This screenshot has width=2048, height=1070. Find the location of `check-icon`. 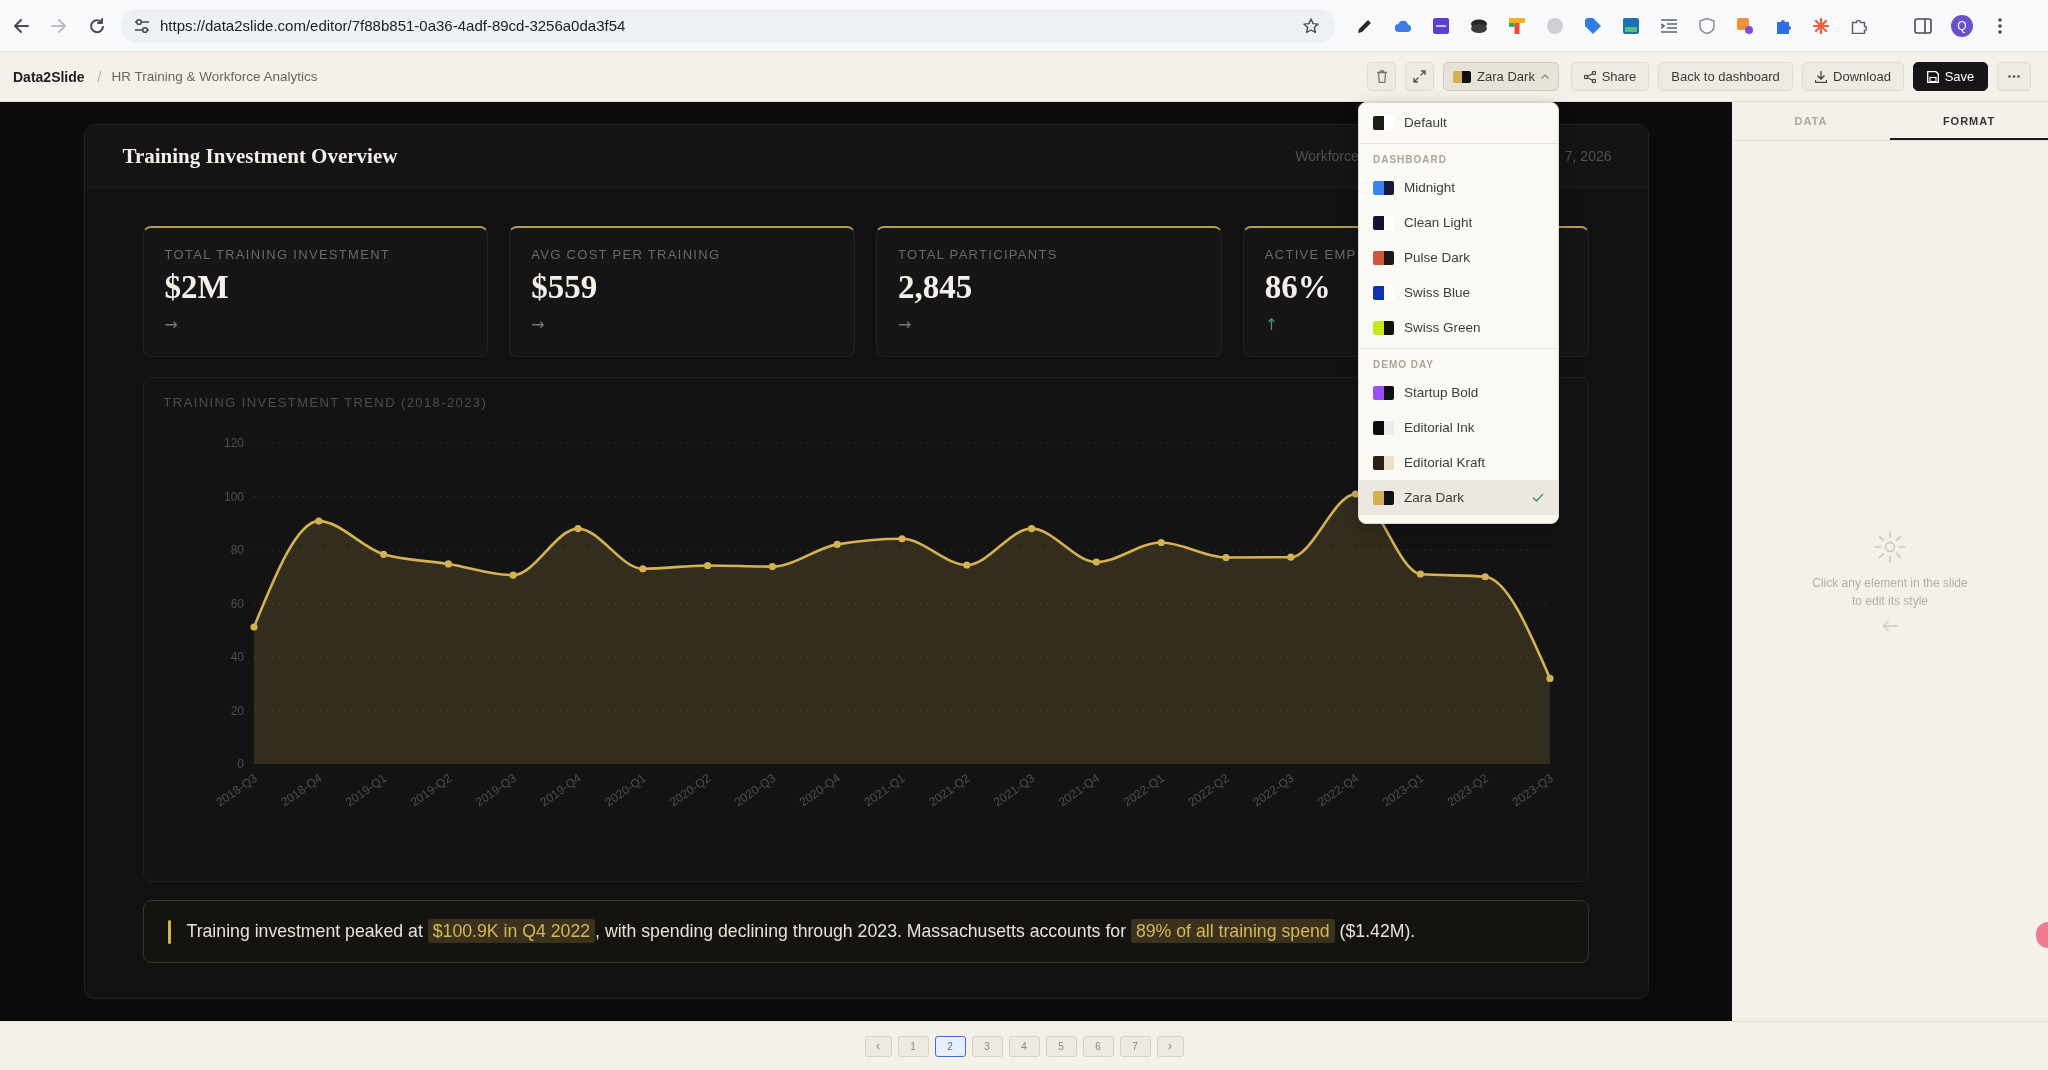

check-icon is located at coordinates (1538, 497).